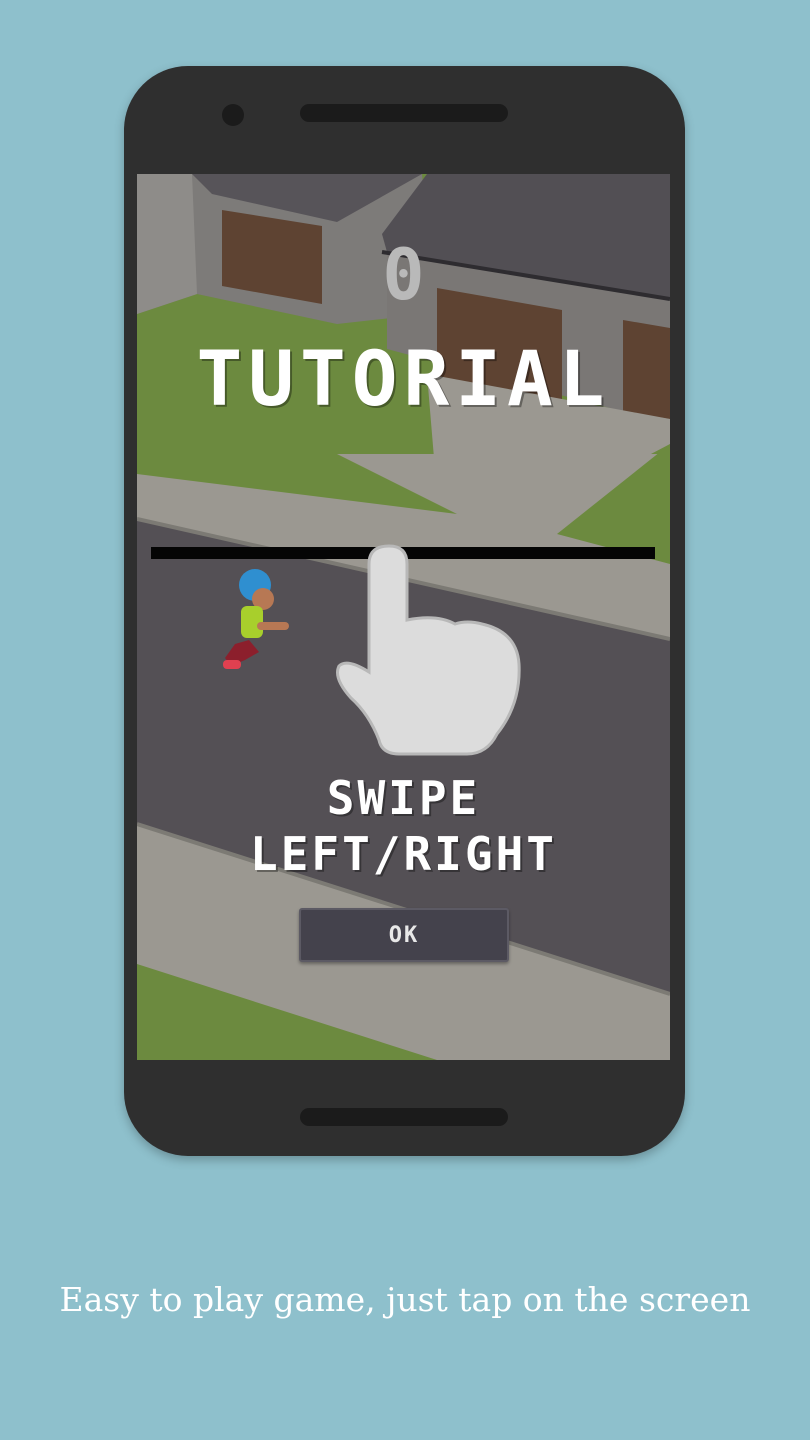 The height and width of the screenshot is (1440, 810). Describe the element at coordinates (403, 378) in the screenshot. I see `tutorial-title: TUTORIAL` at that location.